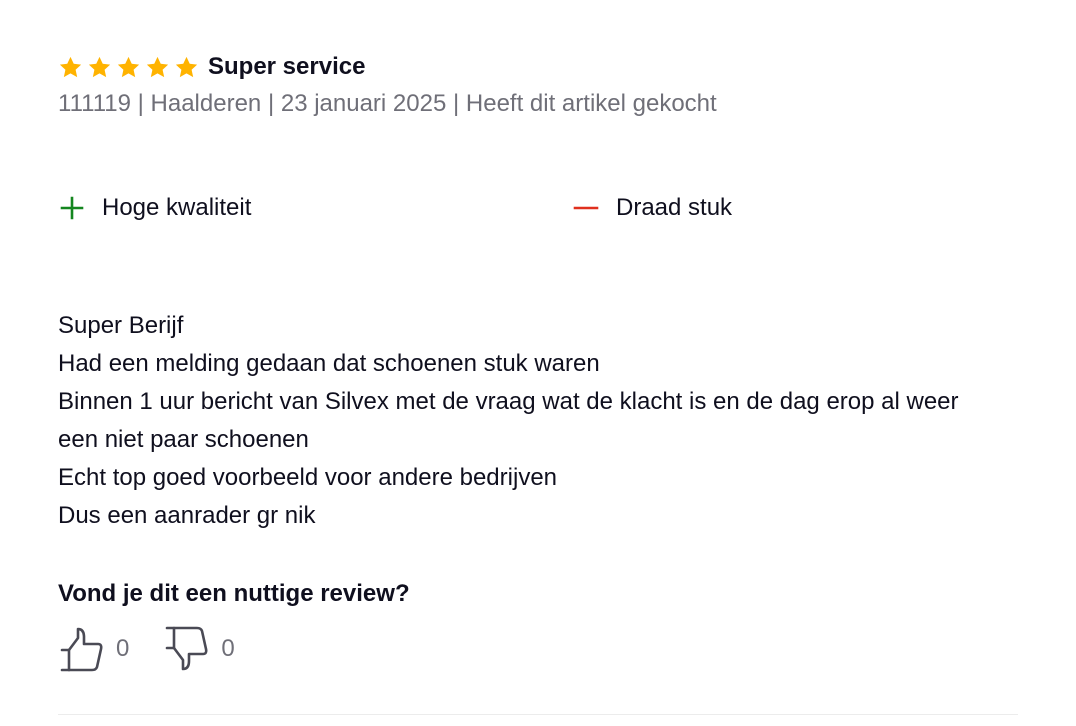 Image resolution: width=1076 pixels, height=726 pixels. Describe the element at coordinates (674, 207) in the screenshot. I see `con-label: Draad stuk` at that location.